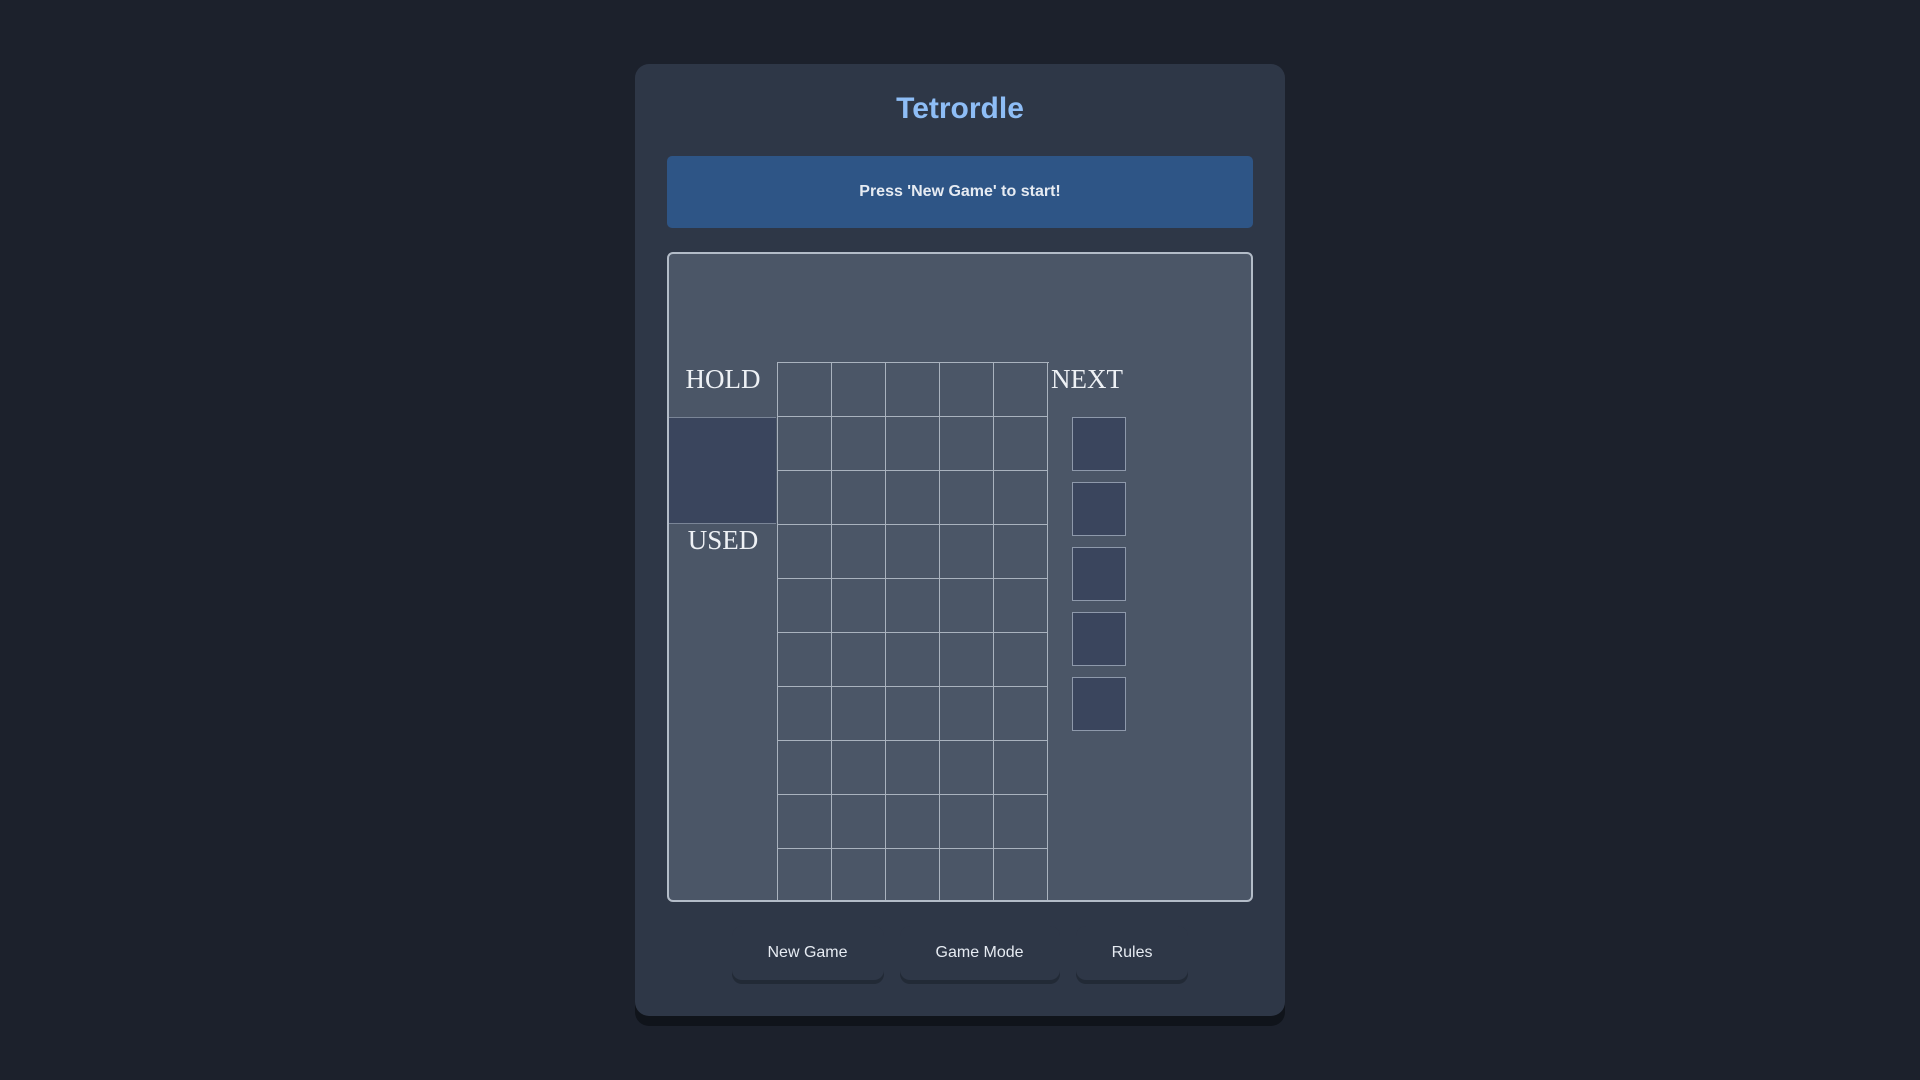 This screenshot has height=1080, width=1920. What do you see at coordinates (722, 470) in the screenshot?
I see `hold-slot` at bounding box center [722, 470].